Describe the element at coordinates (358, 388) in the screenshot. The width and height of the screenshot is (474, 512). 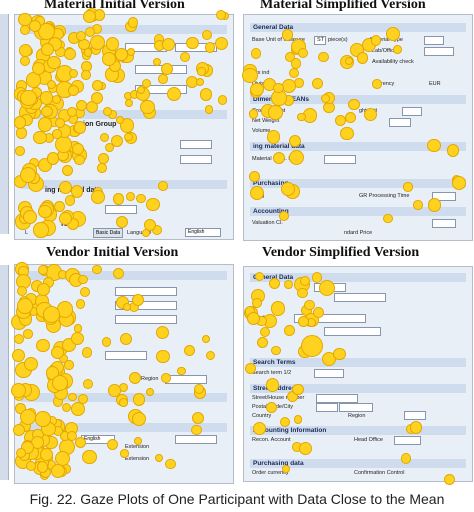
I see `section-street-address: Street Address` at that location.